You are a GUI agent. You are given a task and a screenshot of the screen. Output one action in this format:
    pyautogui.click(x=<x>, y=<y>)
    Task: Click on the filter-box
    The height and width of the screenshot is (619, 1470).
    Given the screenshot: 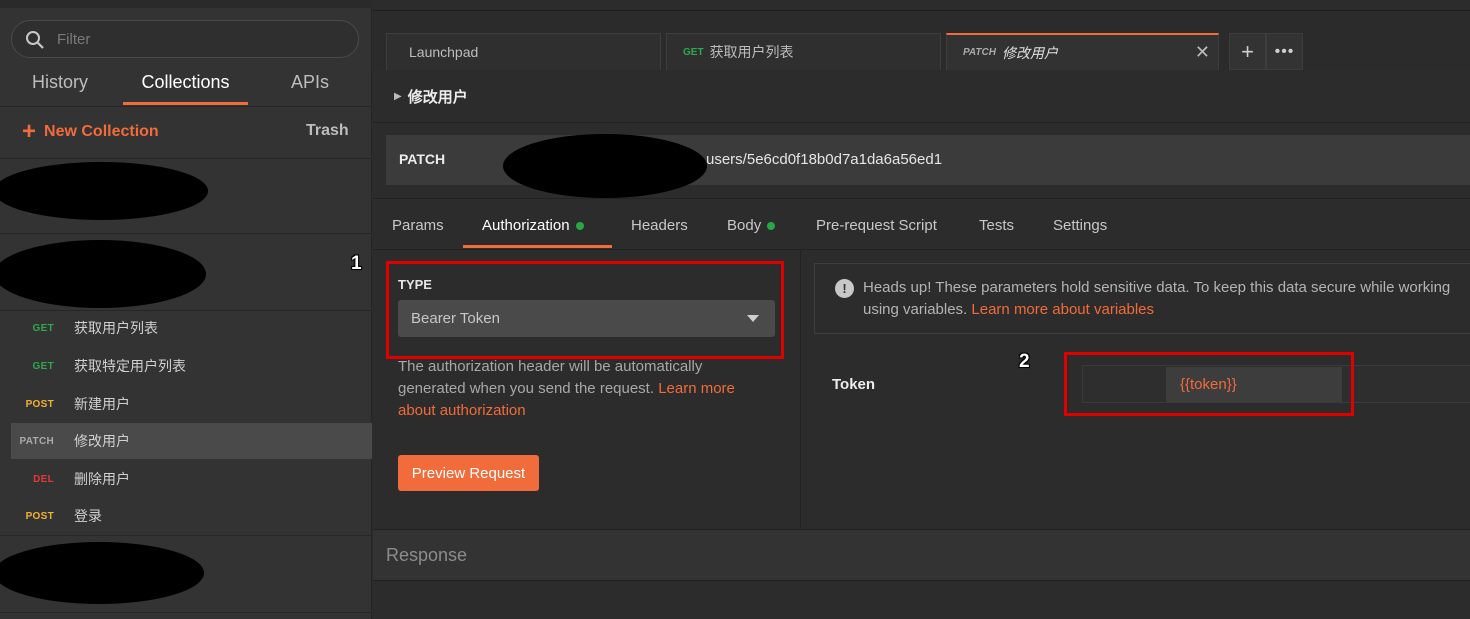 What is the action you would take?
    pyautogui.click(x=185, y=39)
    